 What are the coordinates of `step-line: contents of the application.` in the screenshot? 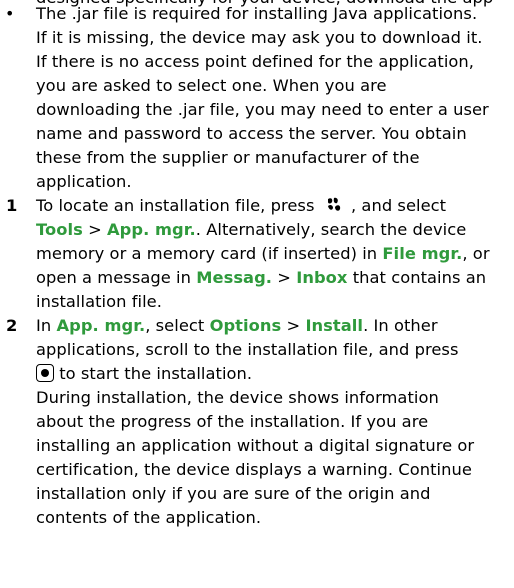 It's located at (149, 517).